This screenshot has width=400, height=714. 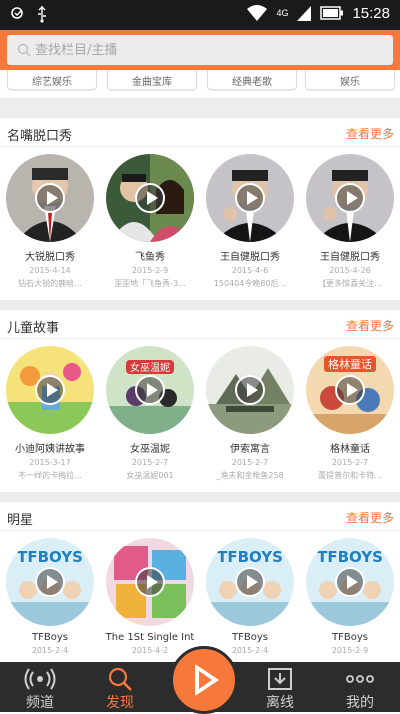 What do you see at coordinates (40, 703) in the screenshot?
I see `tab-label: 频道` at bounding box center [40, 703].